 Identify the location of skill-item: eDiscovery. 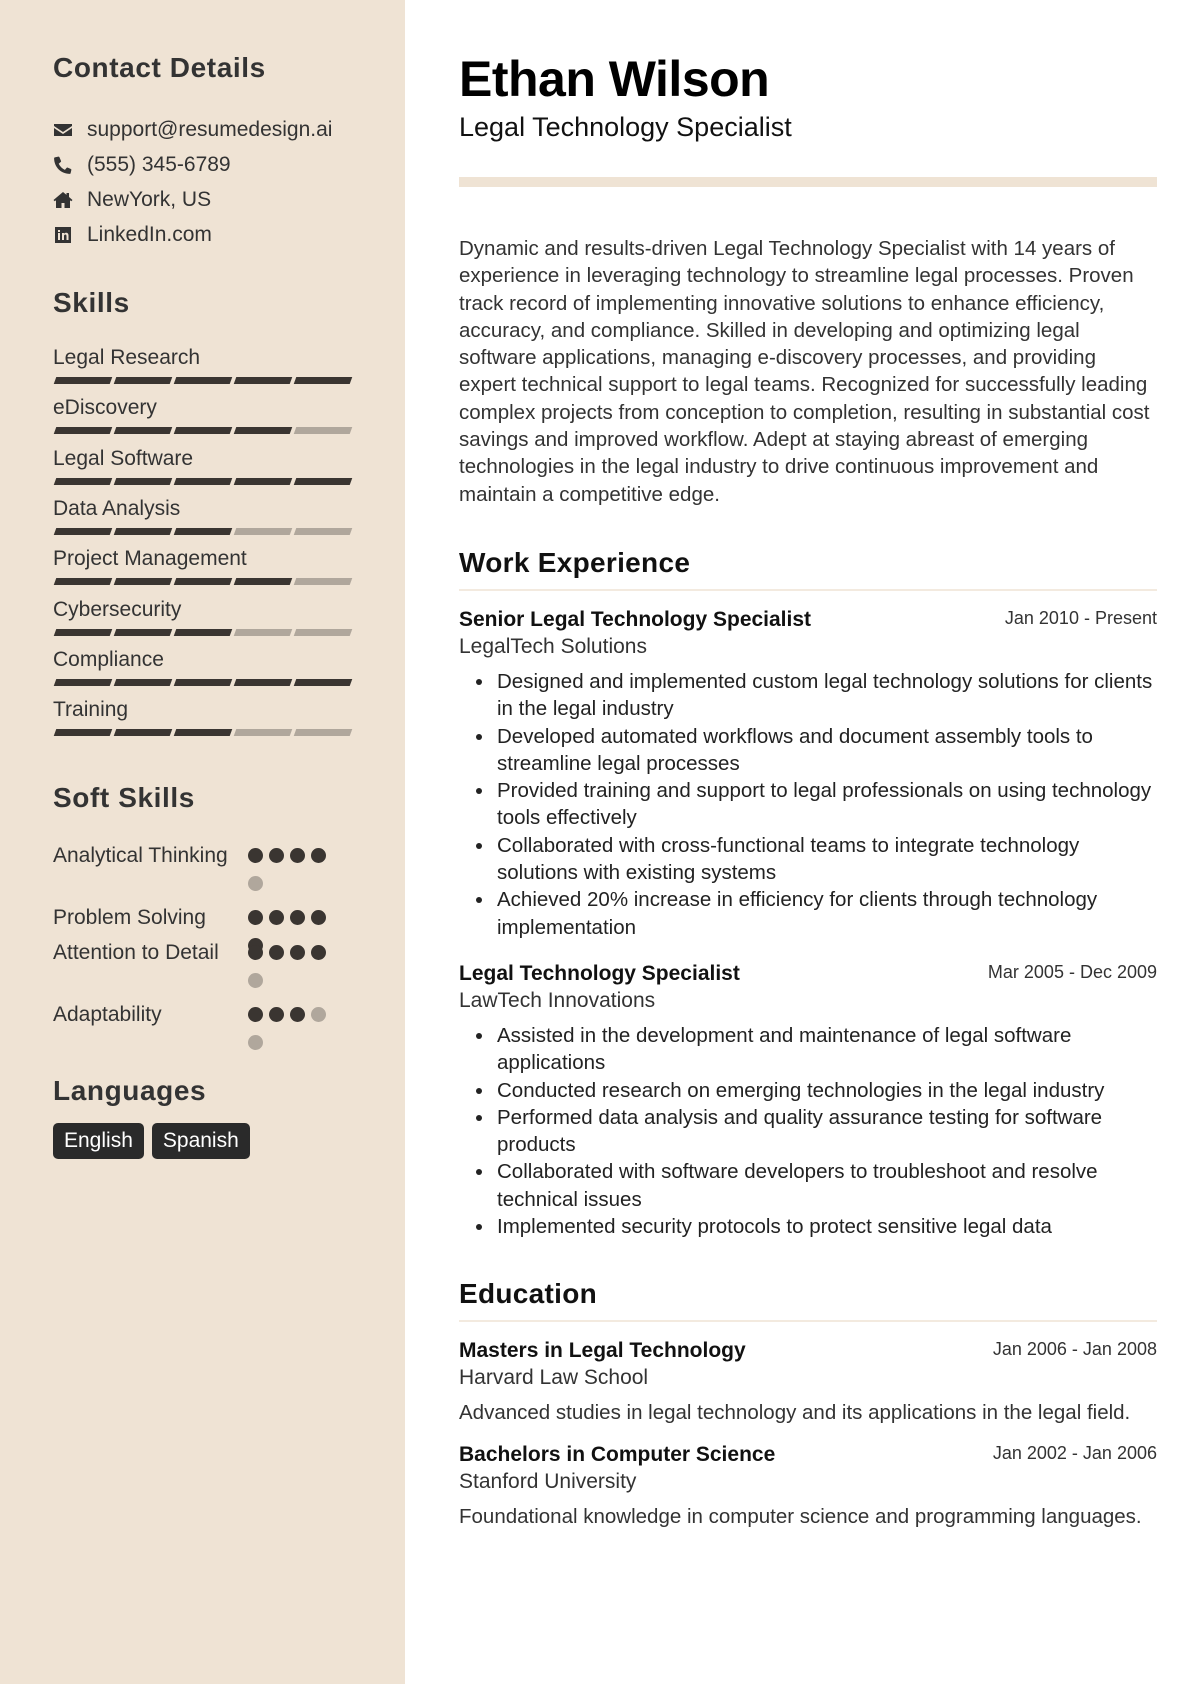
(203, 420).